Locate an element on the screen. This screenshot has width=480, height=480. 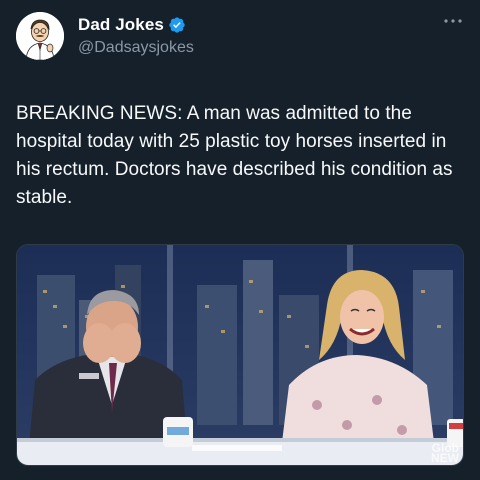
more-options-icon is located at coordinates (453, 21).